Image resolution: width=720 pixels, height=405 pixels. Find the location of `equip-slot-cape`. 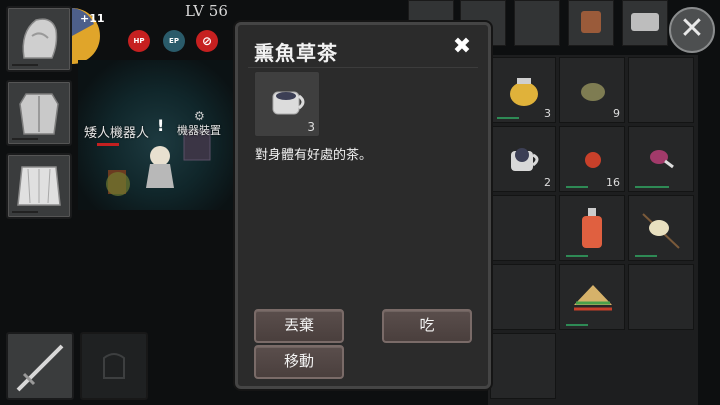

equip-slot-cape is located at coordinates (39, 186).